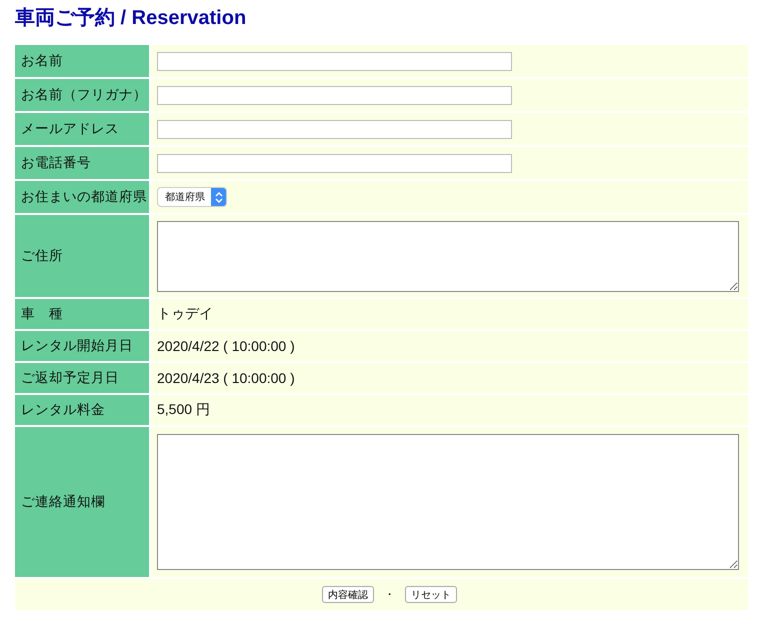  What do you see at coordinates (83, 378) in the screenshot?
I see `field-label: ご返却予定月日` at bounding box center [83, 378].